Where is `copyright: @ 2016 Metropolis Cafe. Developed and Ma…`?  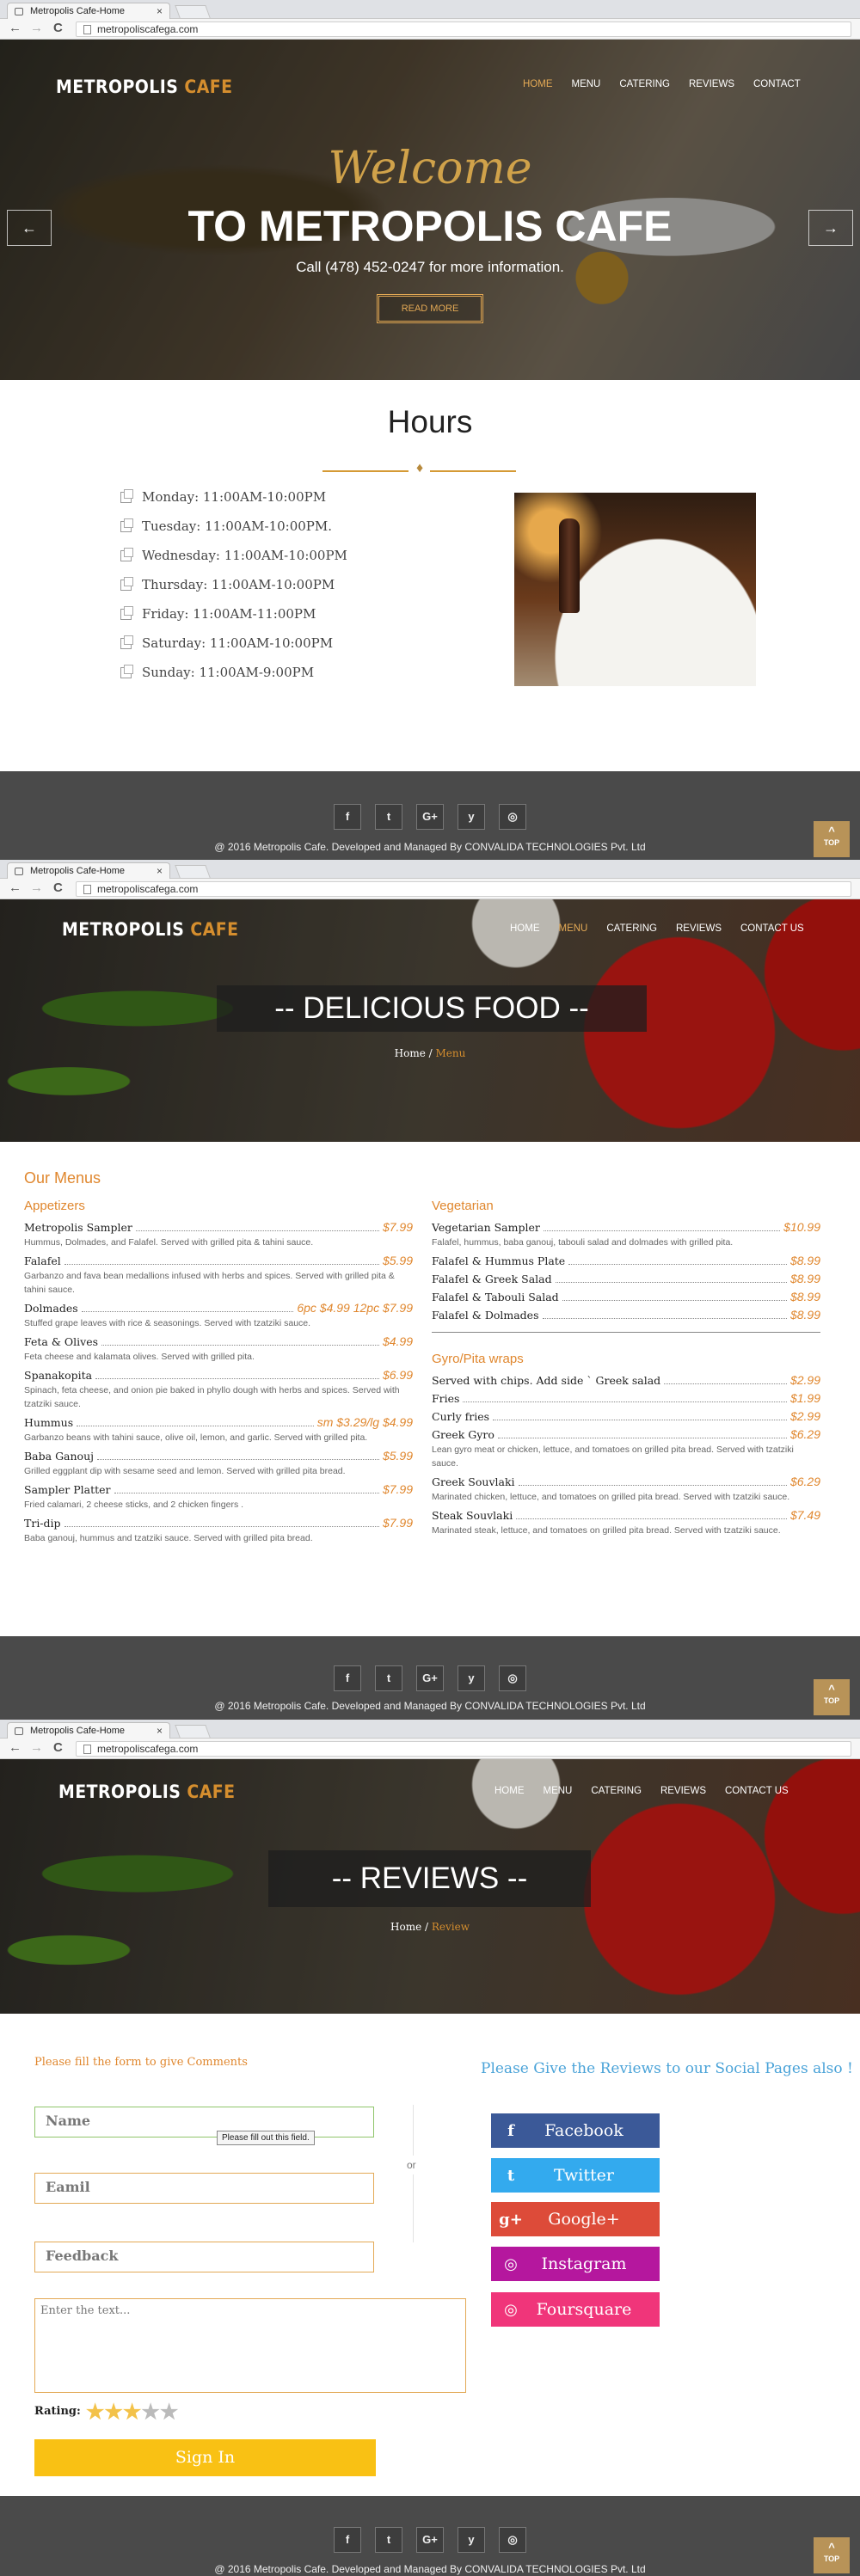 copyright: @ 2016 Metropolis Cafe. Developed and Ma… is located at coordinates (430, 847).